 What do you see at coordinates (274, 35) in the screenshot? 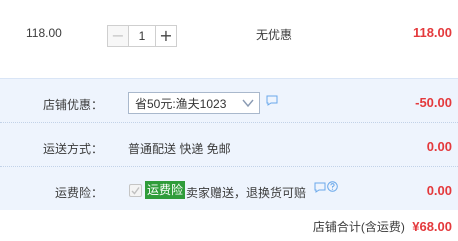
I see `promotion-text: 无优惠` at bounding box center [274, 35].